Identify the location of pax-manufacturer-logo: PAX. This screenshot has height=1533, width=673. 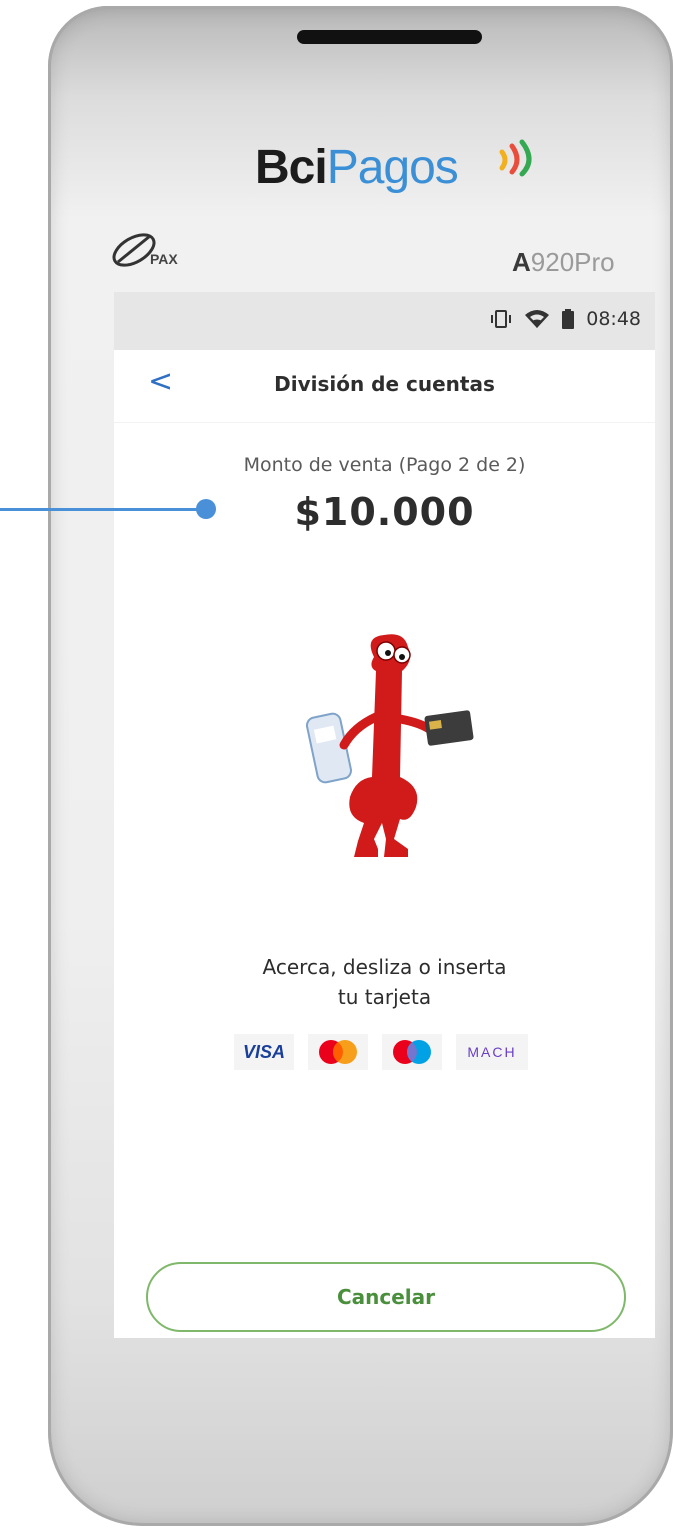
(145, 250).